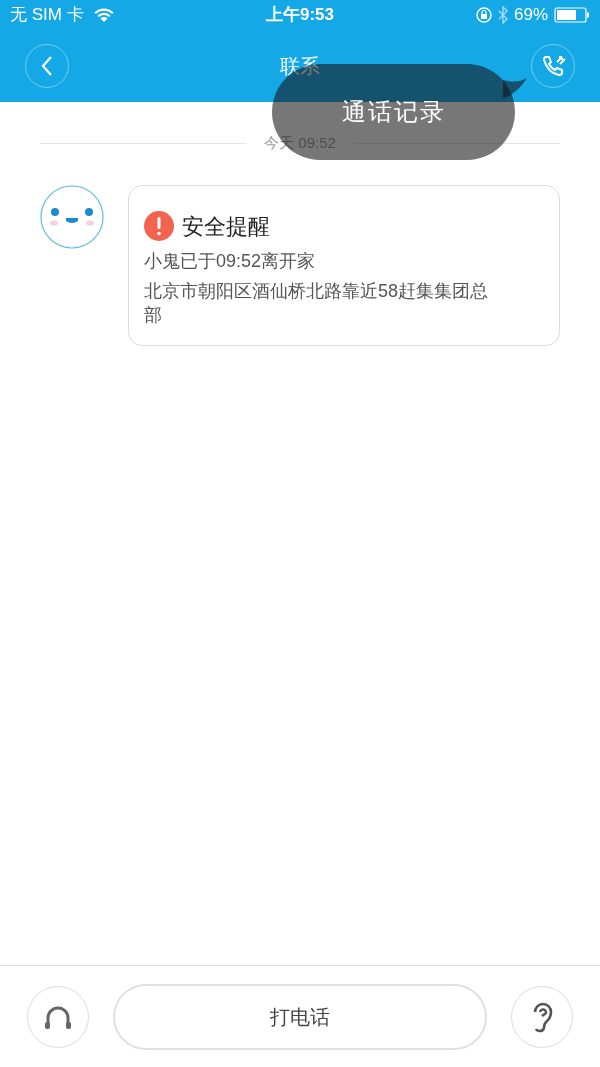 This screenshot has height=1067, width=600. Describe the element at coordinates (530, 15) in the screenshot. I see `battery-percent: 69%` at that location.